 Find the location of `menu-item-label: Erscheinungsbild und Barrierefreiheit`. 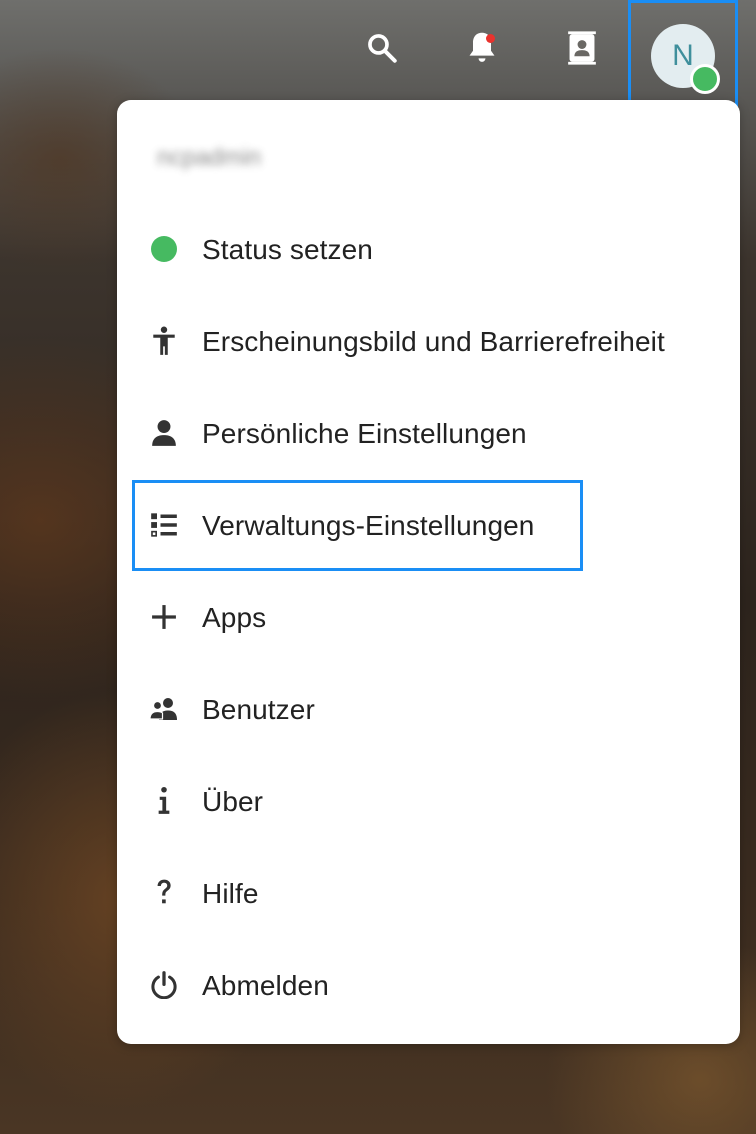

menu-item-label: Erscheinungsbild und Barrierefreiheit is located at coordinates (433, 341).